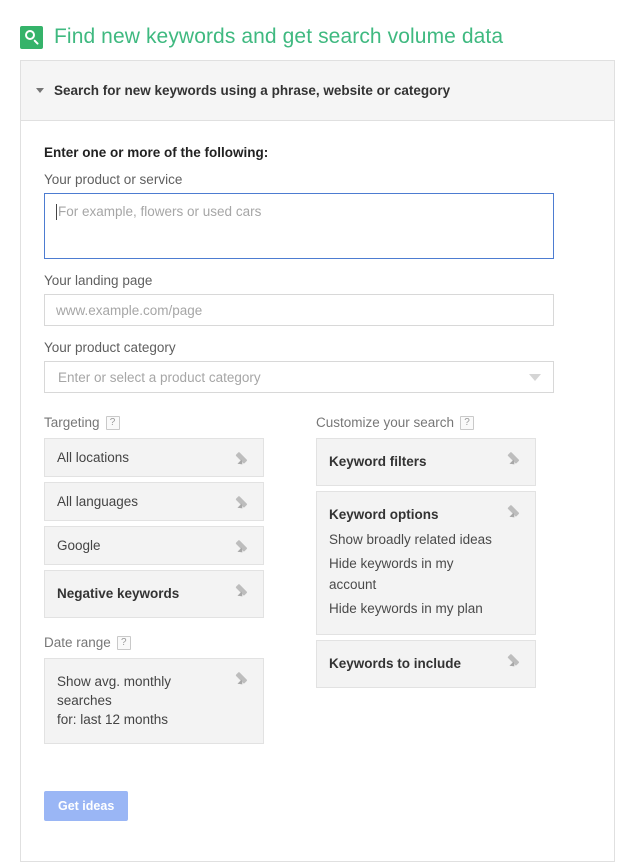  What do you see at coordinates (299, 310) in the screenshot?
I see `landing-page-input: www.example.com/page` at bounding box center [299, 310].